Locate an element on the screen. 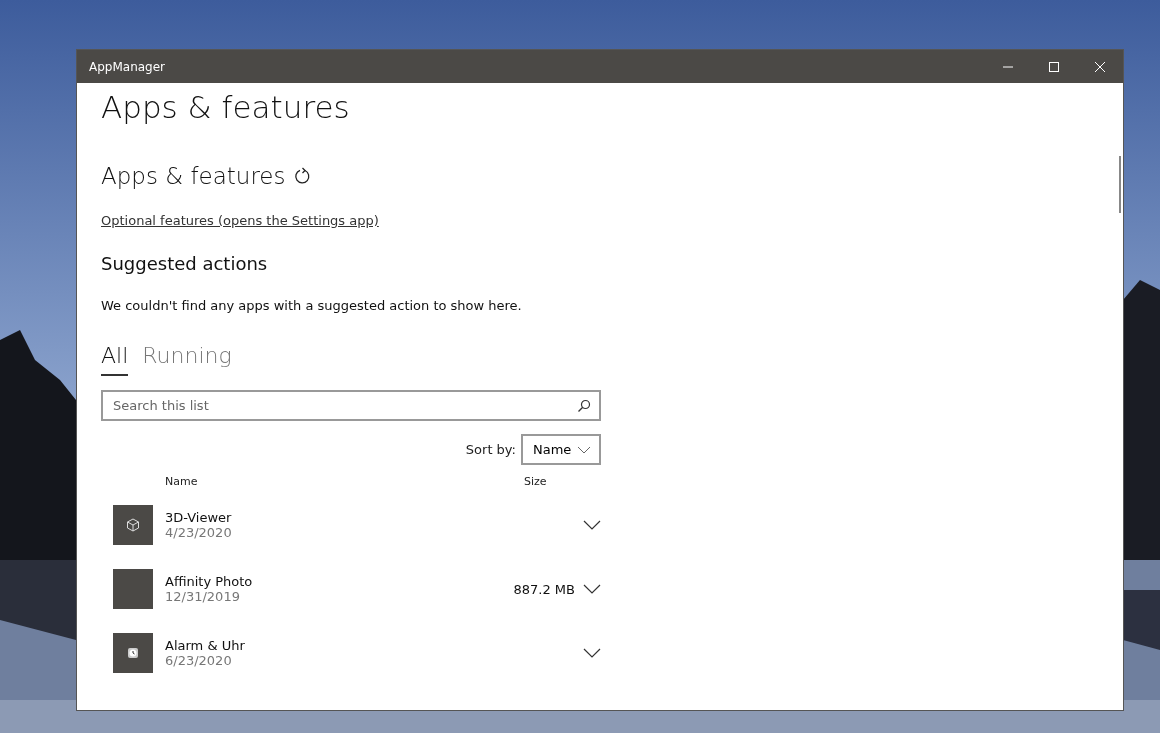  page-title: Apps & features is located at coordinates (226, 107).